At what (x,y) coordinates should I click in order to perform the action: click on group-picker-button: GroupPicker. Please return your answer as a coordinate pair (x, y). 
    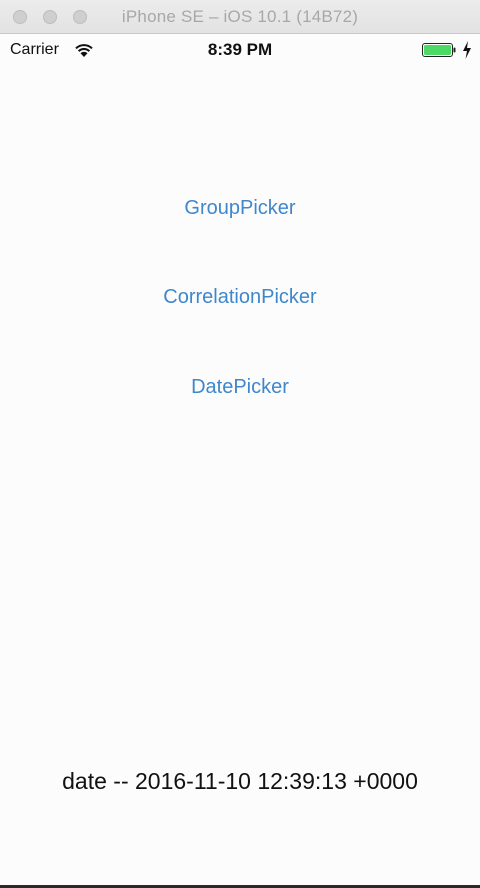
    Looking at the image, I should click on (240, 208).